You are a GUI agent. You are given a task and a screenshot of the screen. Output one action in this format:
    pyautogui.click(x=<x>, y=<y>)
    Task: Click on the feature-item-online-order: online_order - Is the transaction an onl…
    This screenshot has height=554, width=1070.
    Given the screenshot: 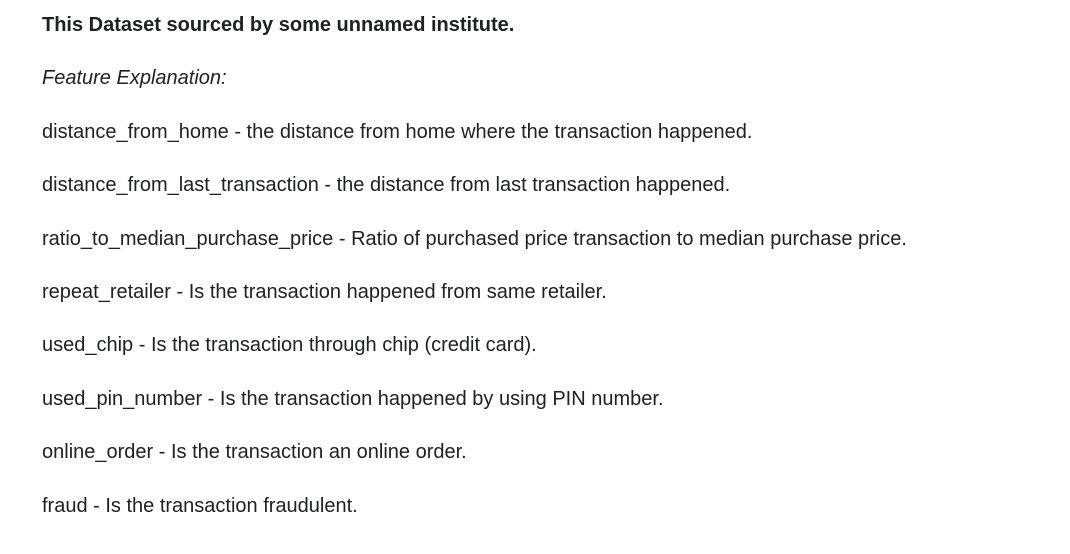 What is the action you would take?
    pyautogui.click(x=254, y=452)
    